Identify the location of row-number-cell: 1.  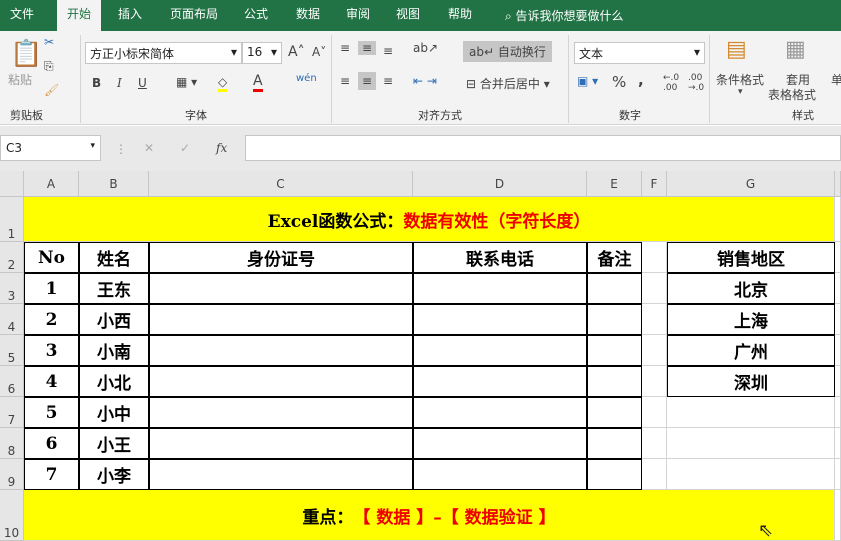
(51, 288).